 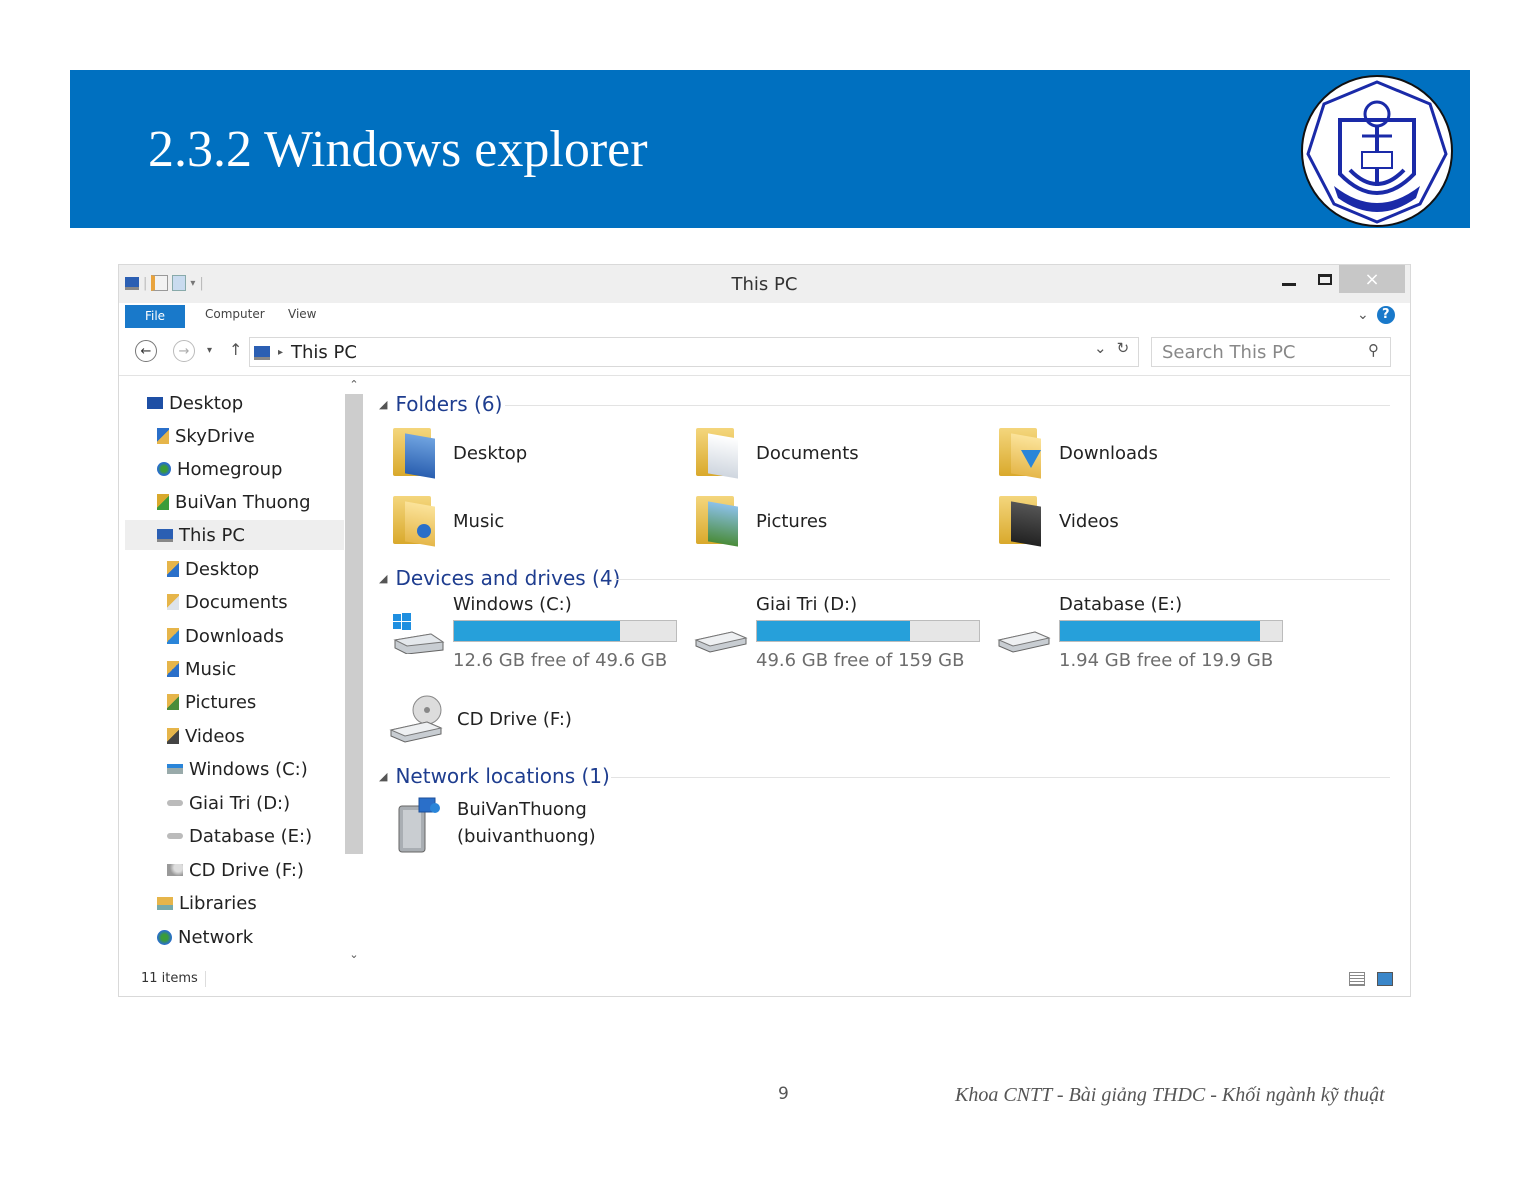 I want to click on nav-item-downloads: Downloads, so click(x=225, y=636).